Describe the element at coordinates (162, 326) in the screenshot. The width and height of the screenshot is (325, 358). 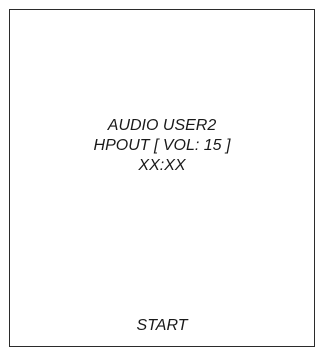
I see `start-softkey: START` at that location.